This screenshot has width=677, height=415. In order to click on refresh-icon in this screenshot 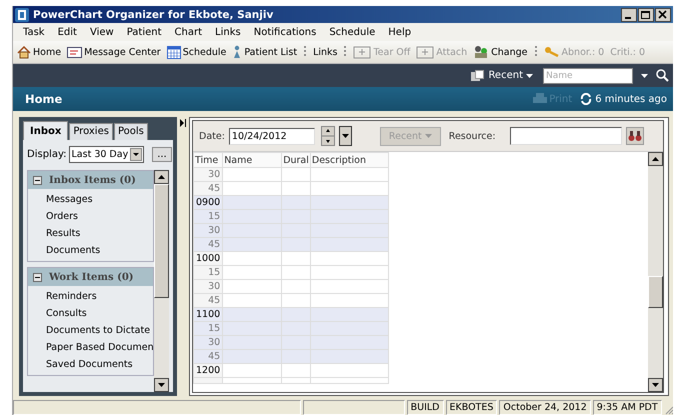, I will do `click(586, 99)`.